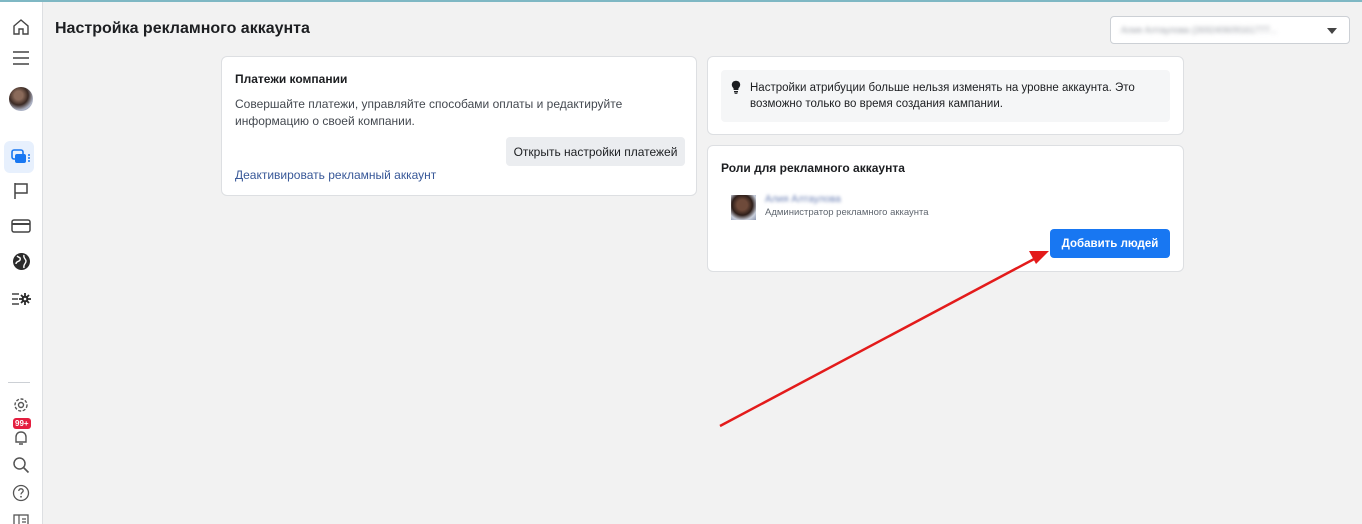 This screenshot has height=524, width=1362. I want to click on payments-heading: Платежи компании, so click(291, 79).